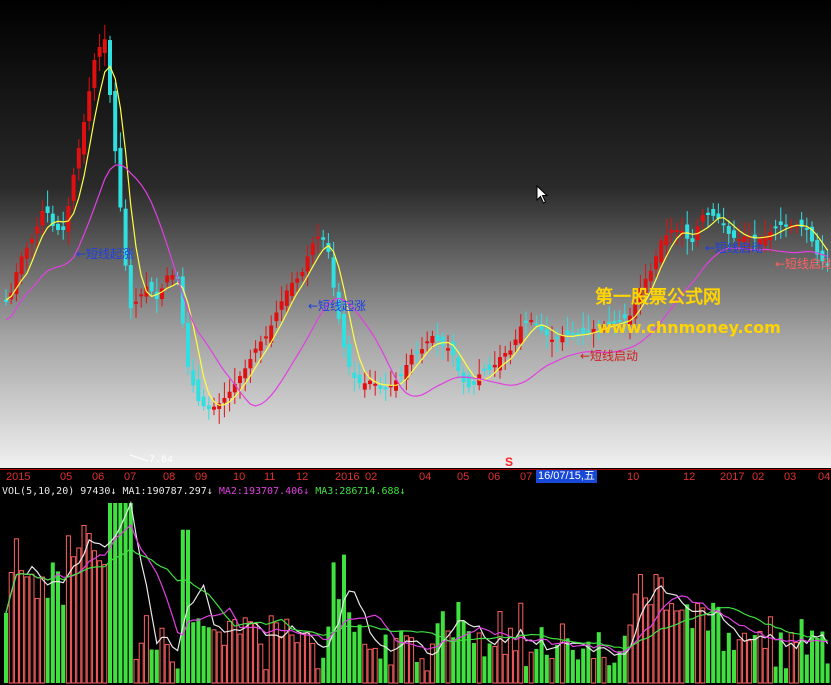 The image size is (831, 685). I want to click on date-tick: 05, so click(463, 477).